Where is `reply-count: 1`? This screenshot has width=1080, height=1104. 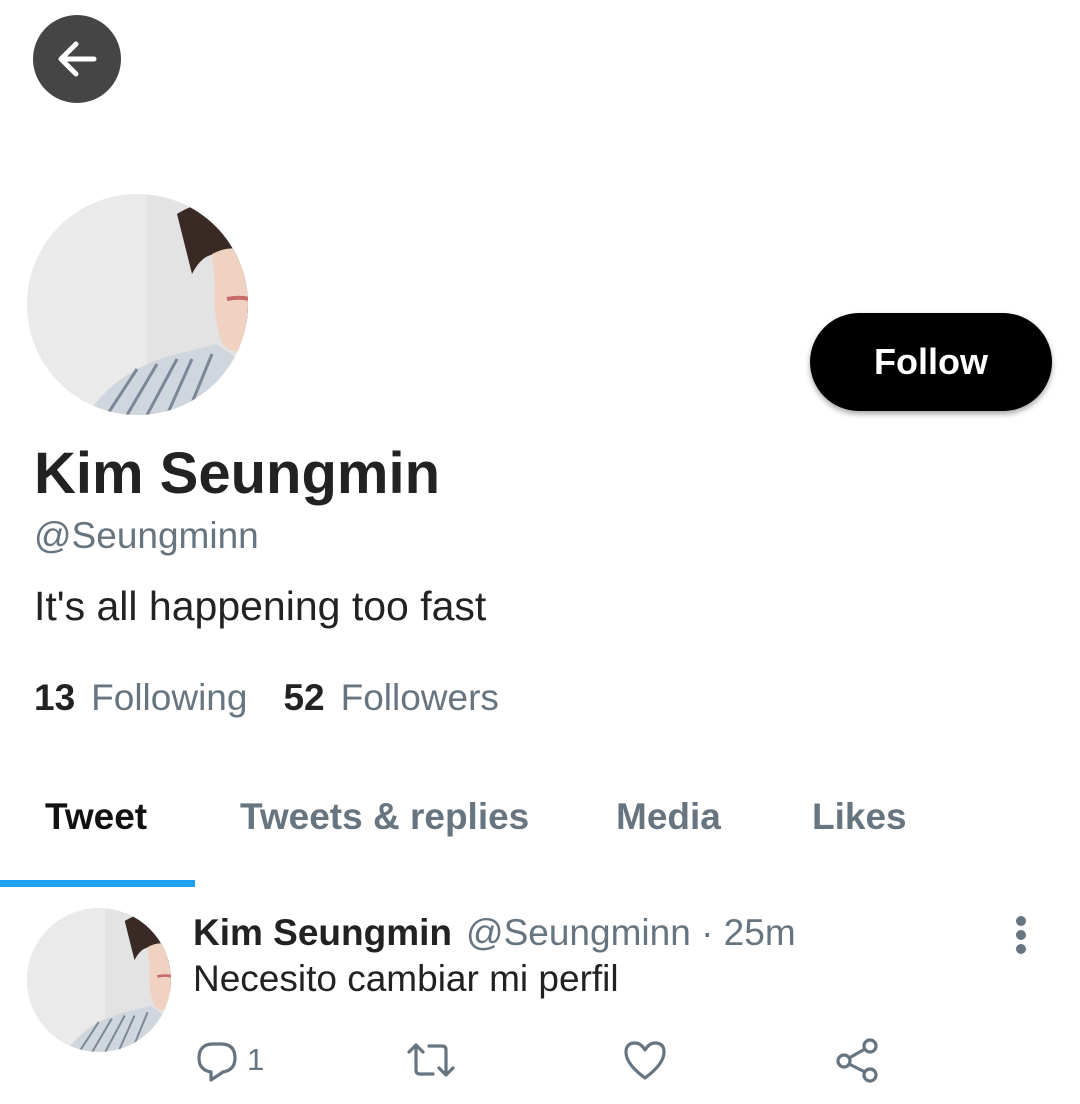 reply-count: 1 is located at coordinates (256, 1059).